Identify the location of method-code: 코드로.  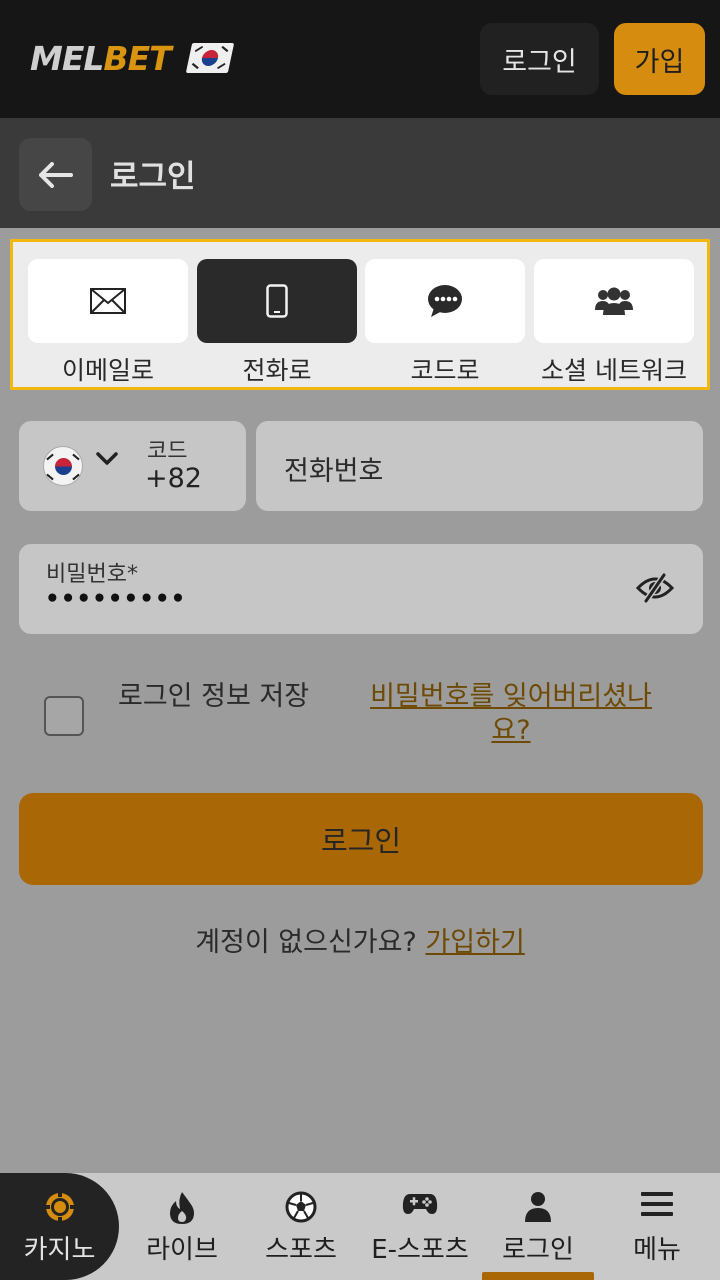
(445, 323).